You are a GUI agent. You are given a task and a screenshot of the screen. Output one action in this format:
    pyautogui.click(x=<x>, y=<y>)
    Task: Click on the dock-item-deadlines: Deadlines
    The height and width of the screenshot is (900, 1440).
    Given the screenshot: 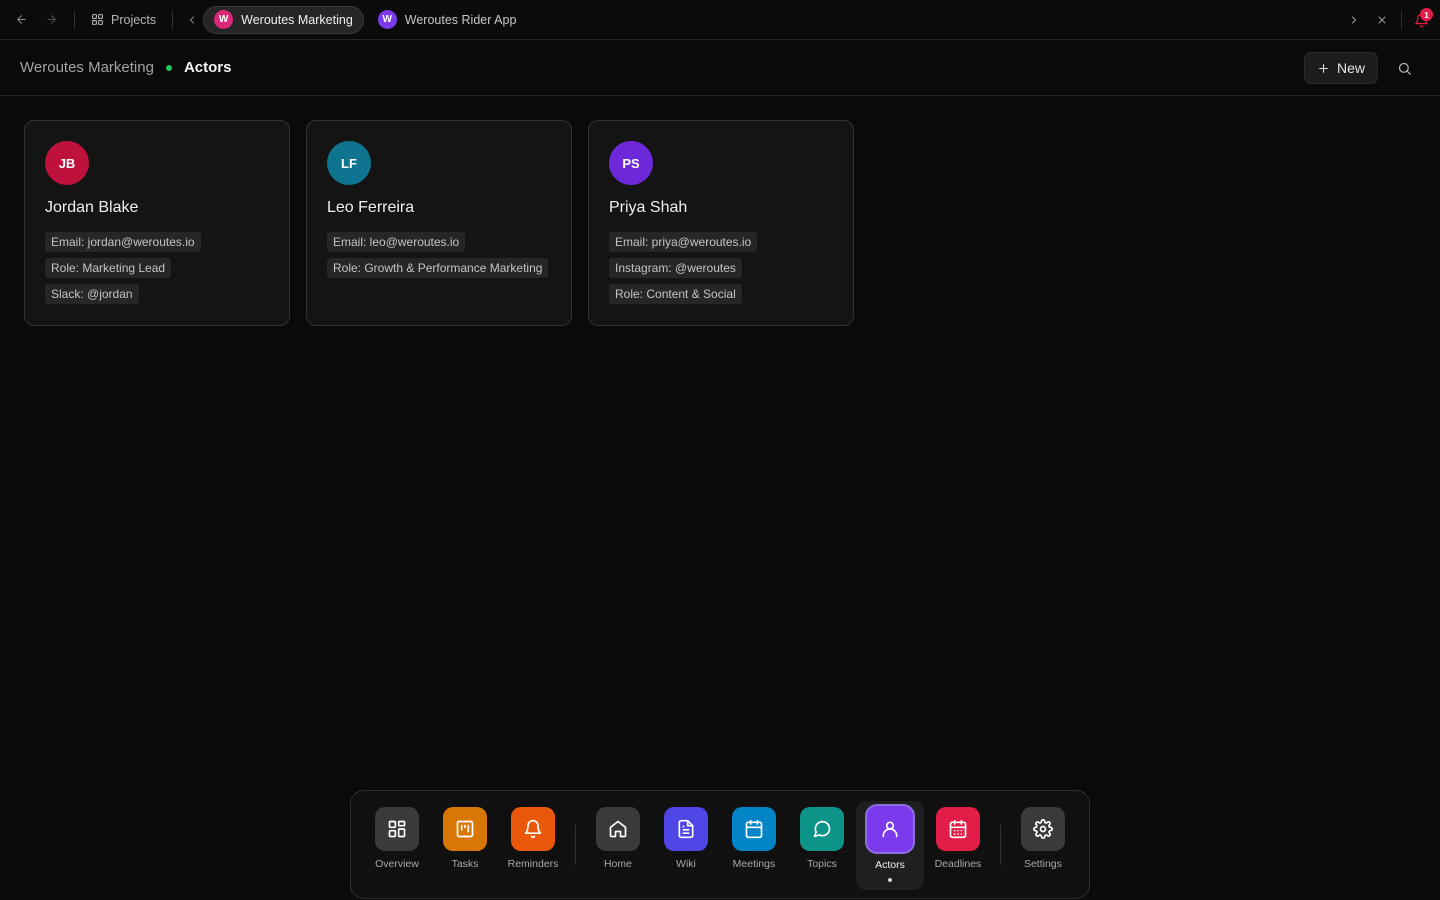 What is the action you would take?
    pyautogui.click(x=958, y=845)
    